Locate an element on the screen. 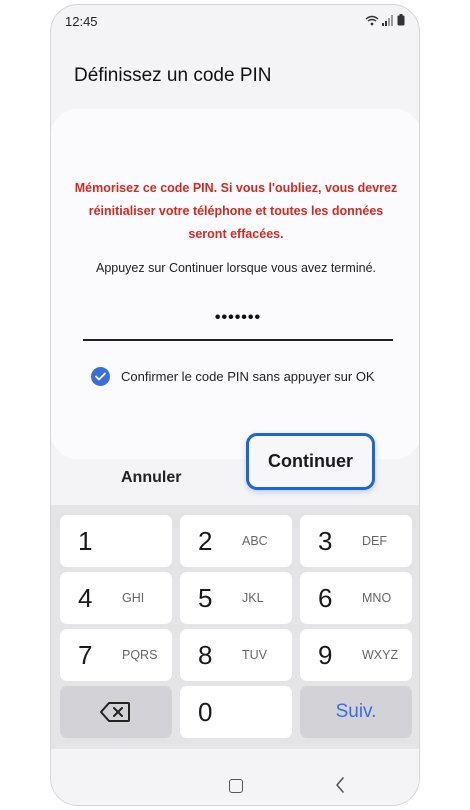 This screenshot has width=470, height=810. key-letters: WXYZ is located at coordinates (380, 655).